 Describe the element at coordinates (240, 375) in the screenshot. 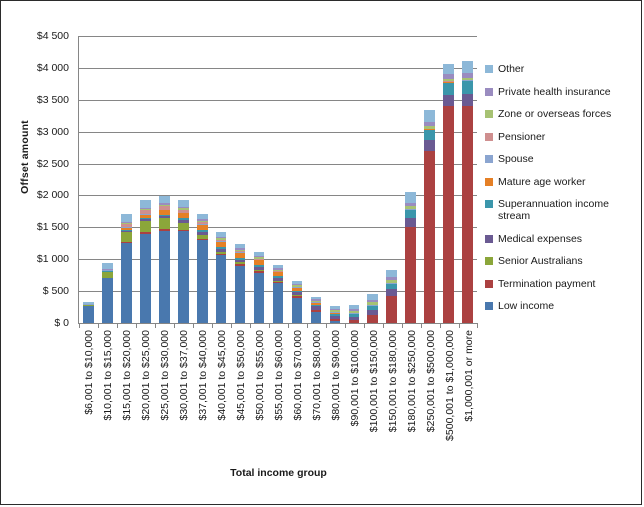

I see `x-axis-tick-label: $45,001 to $50,000` at that location.